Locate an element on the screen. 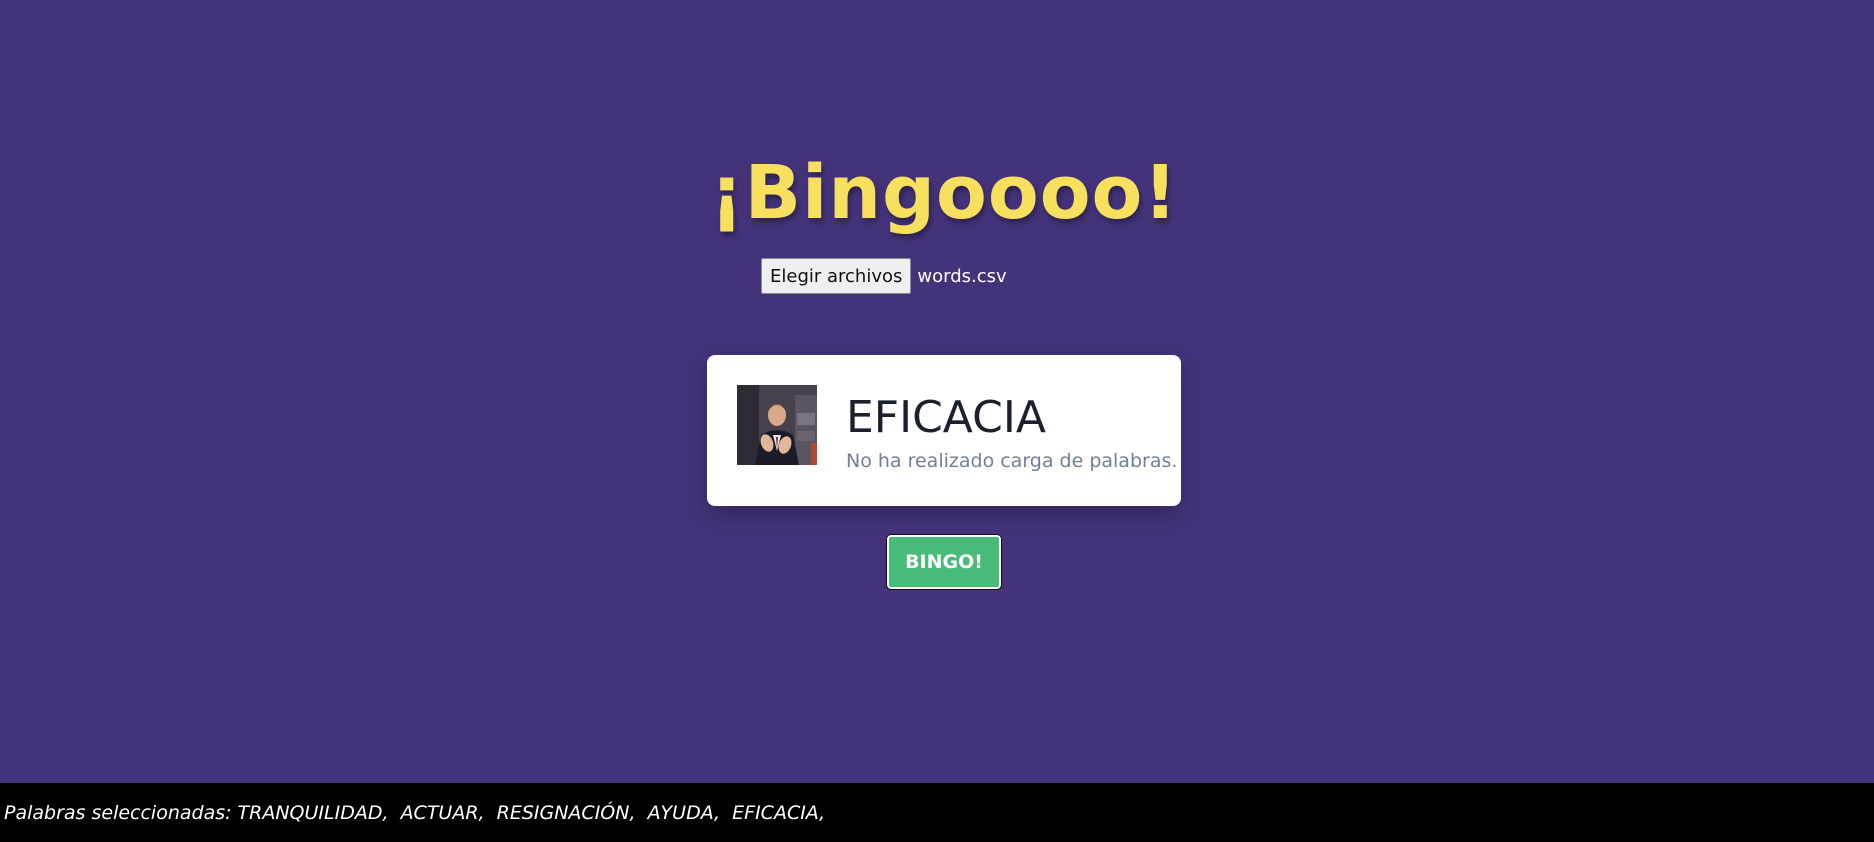 The image size is (1874, 842). selected-word: TRANQUILIDAD, is located at coordinates (313, 812).